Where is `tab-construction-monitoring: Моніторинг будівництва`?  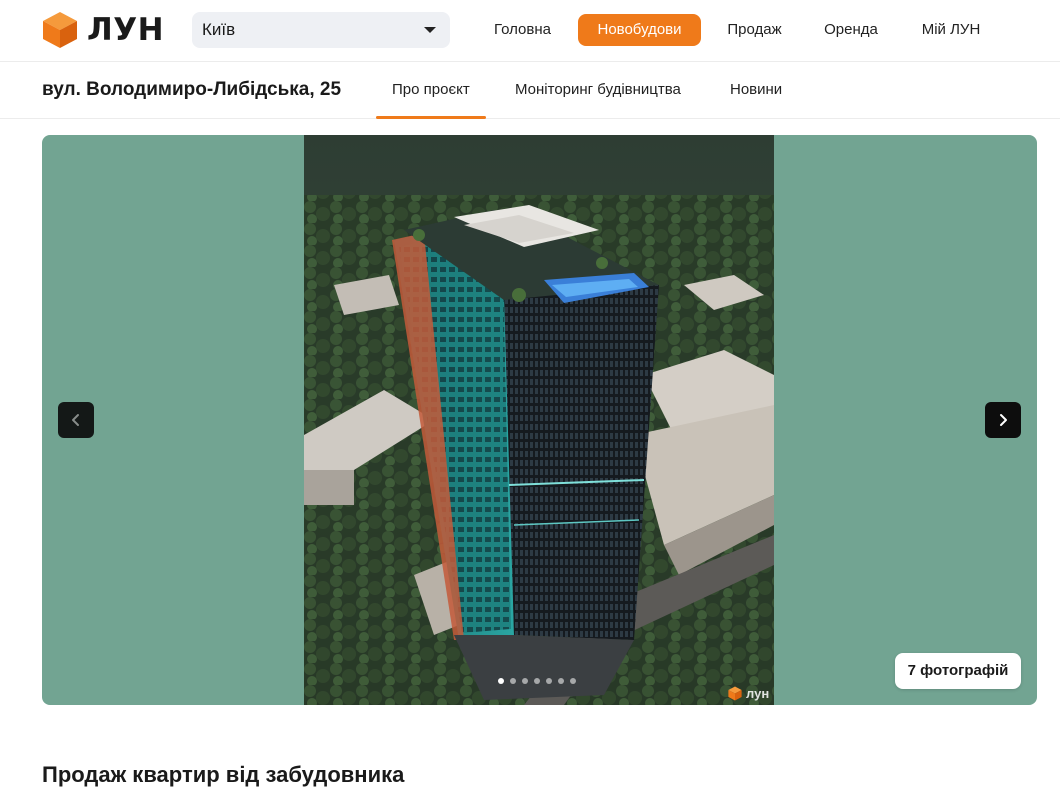
tab-construction-monitoring: Моніторинг будівництва is located at coordinates (598, 90).